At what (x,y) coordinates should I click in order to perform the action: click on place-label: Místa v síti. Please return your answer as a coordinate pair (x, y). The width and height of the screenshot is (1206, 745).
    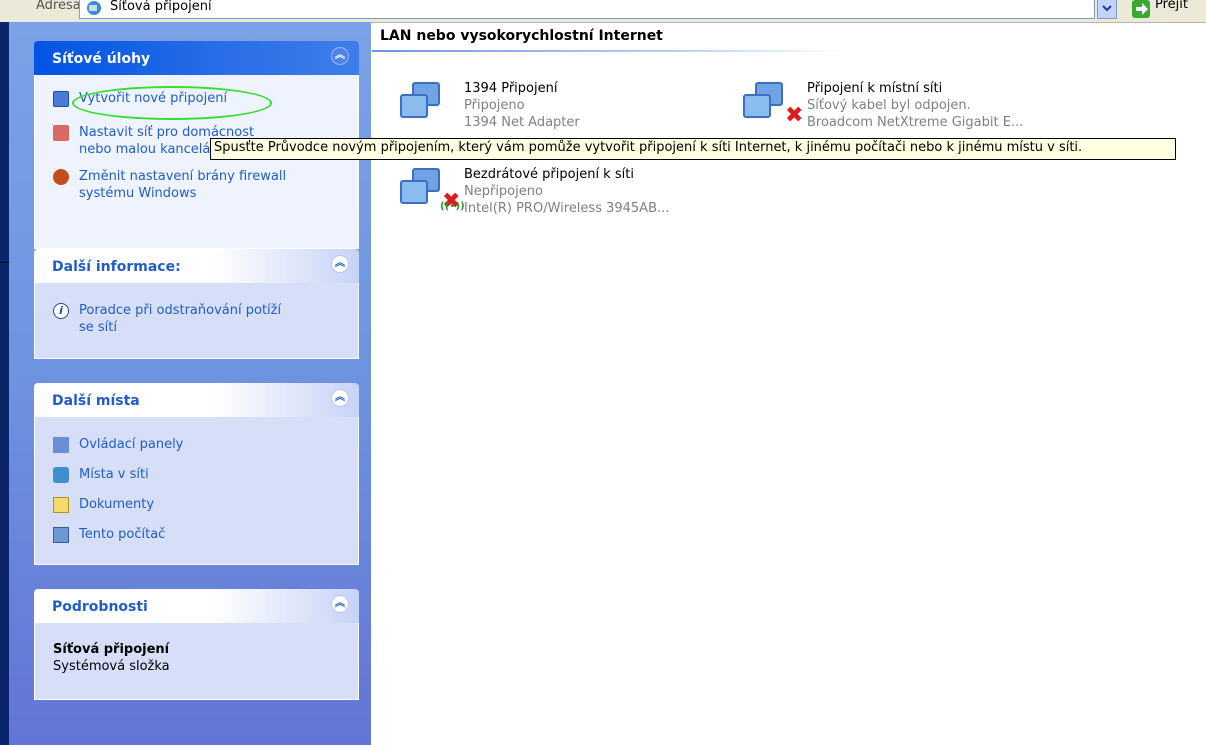
    Looking at the image, I should click on (114, 474).